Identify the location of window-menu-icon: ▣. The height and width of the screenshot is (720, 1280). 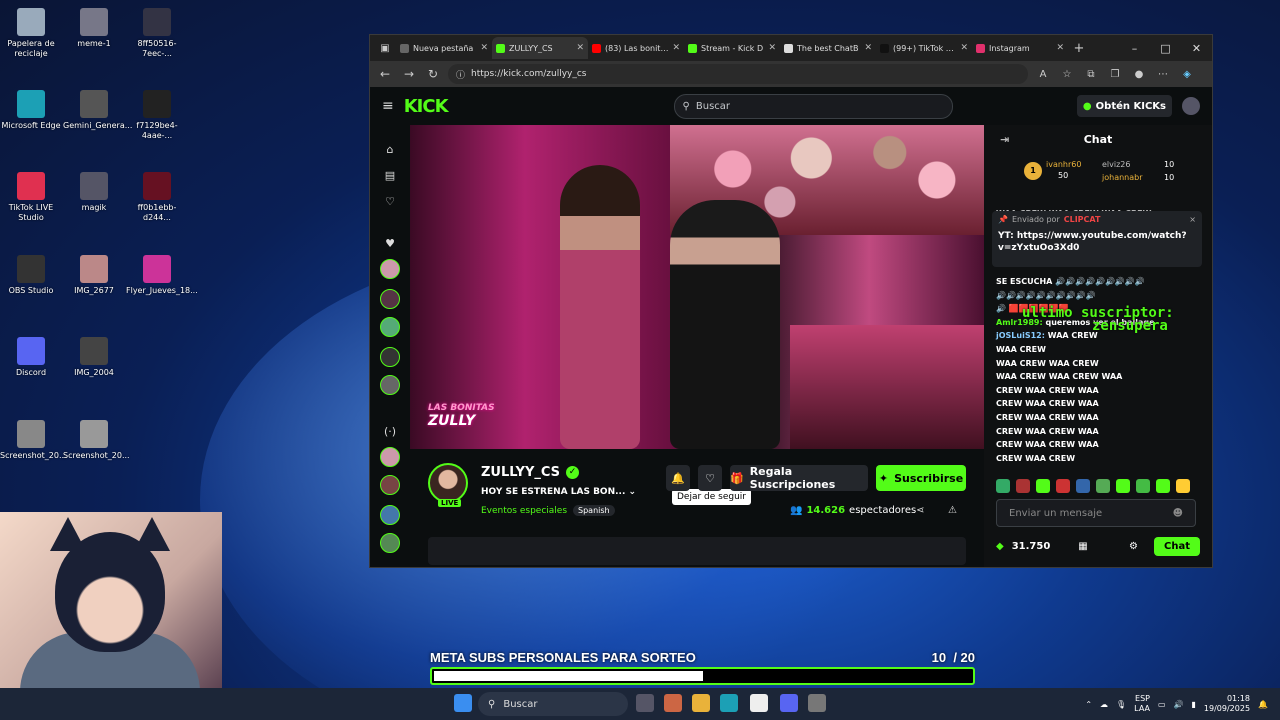
(385, 48).